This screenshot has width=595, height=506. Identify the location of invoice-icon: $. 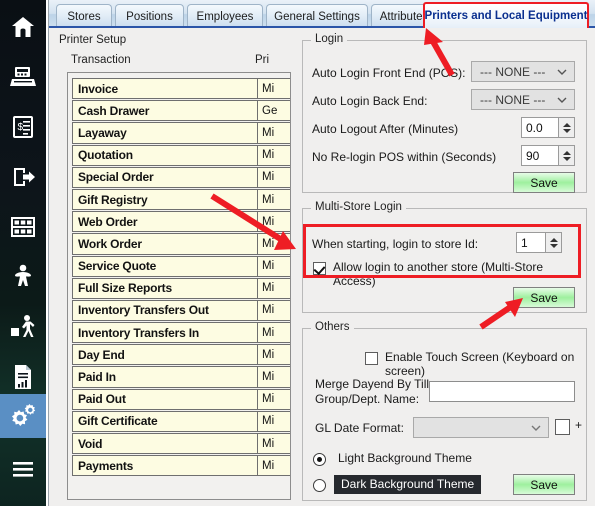
(23, 127).